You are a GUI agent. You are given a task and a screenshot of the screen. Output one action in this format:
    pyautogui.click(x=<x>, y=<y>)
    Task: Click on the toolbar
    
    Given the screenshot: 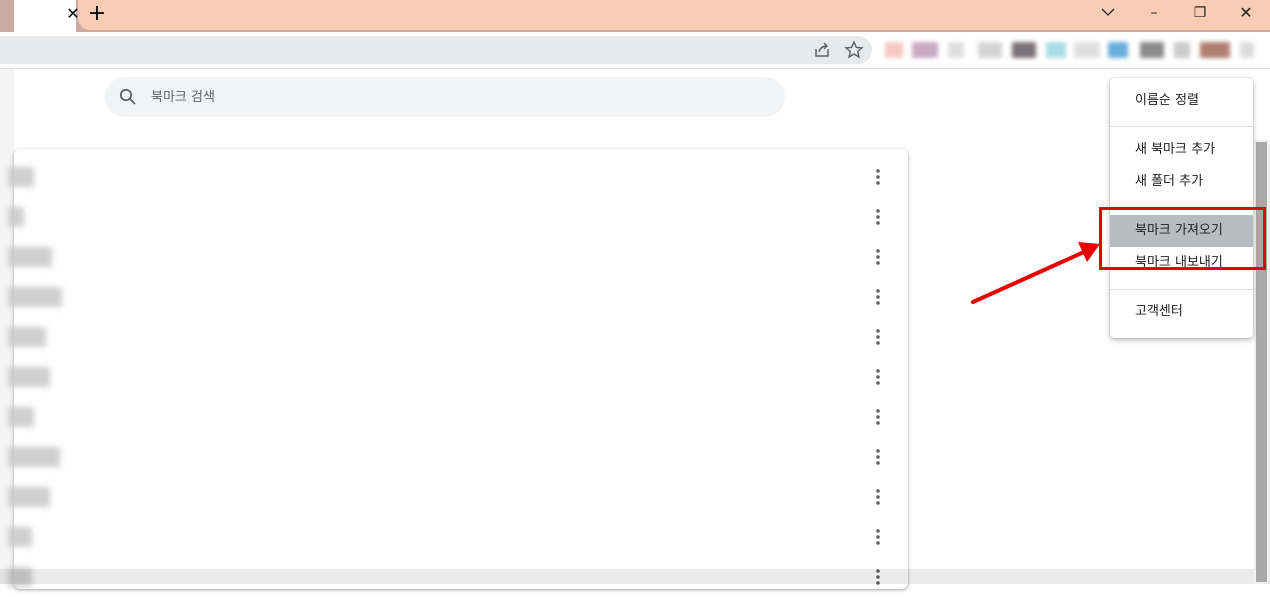 What is the action you would take?
    pyautogui.click(x=635, y=50)
    